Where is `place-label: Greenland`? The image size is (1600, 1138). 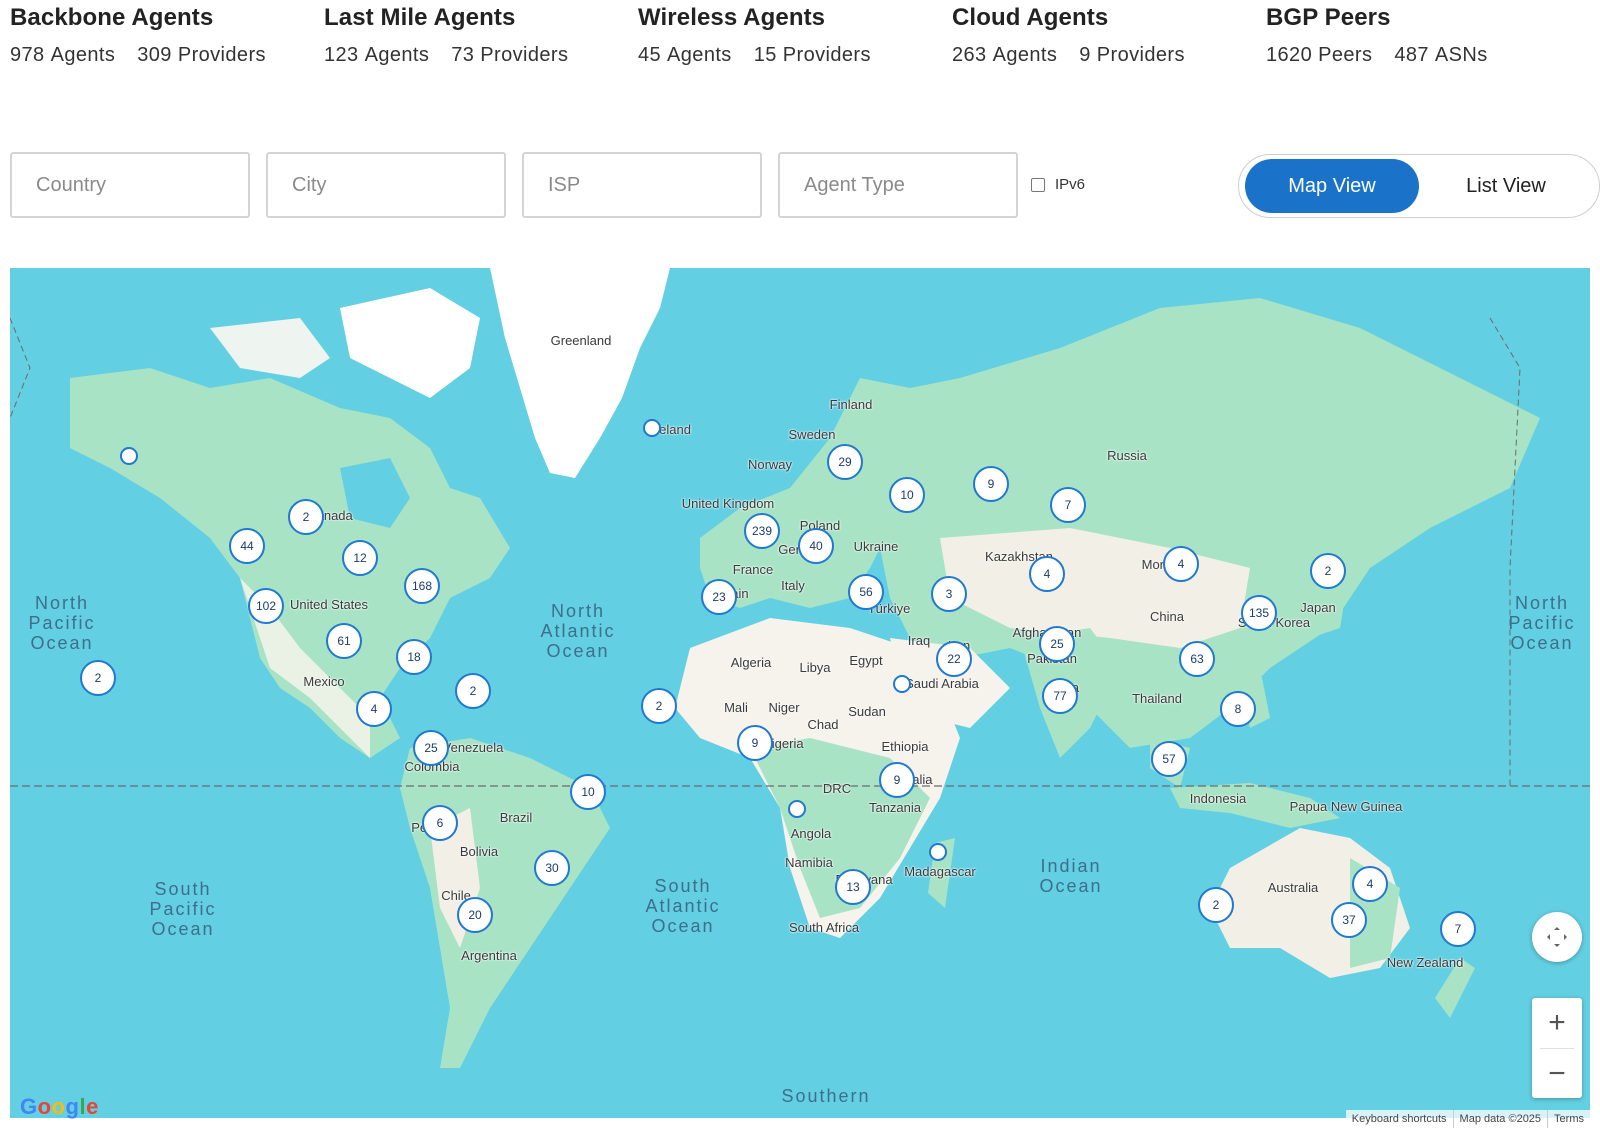 place-label: Greenland is located at coordinates (581, 340).